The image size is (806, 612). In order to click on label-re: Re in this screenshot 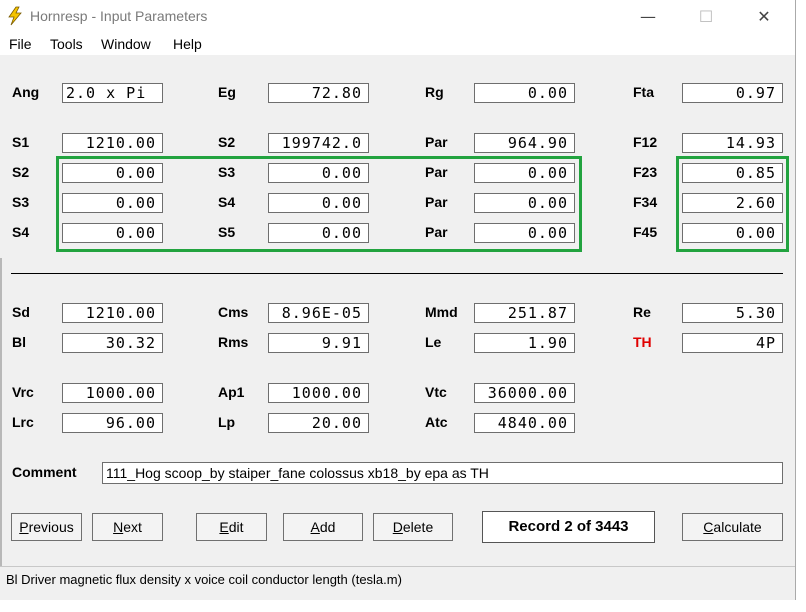, I will do `click(642, 312)`.